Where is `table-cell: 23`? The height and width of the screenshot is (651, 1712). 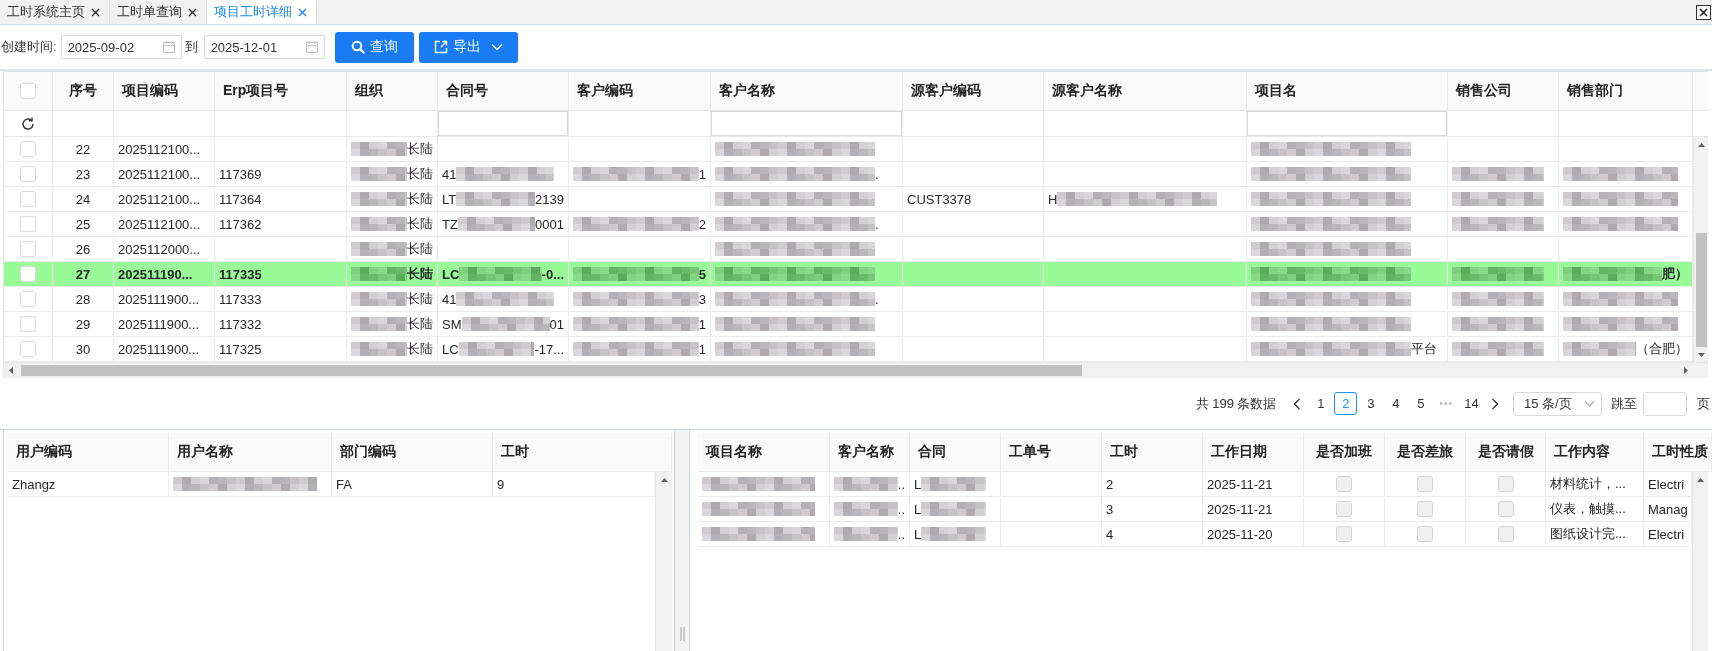 table-cell: 23 is located at coordinates (83, 174).